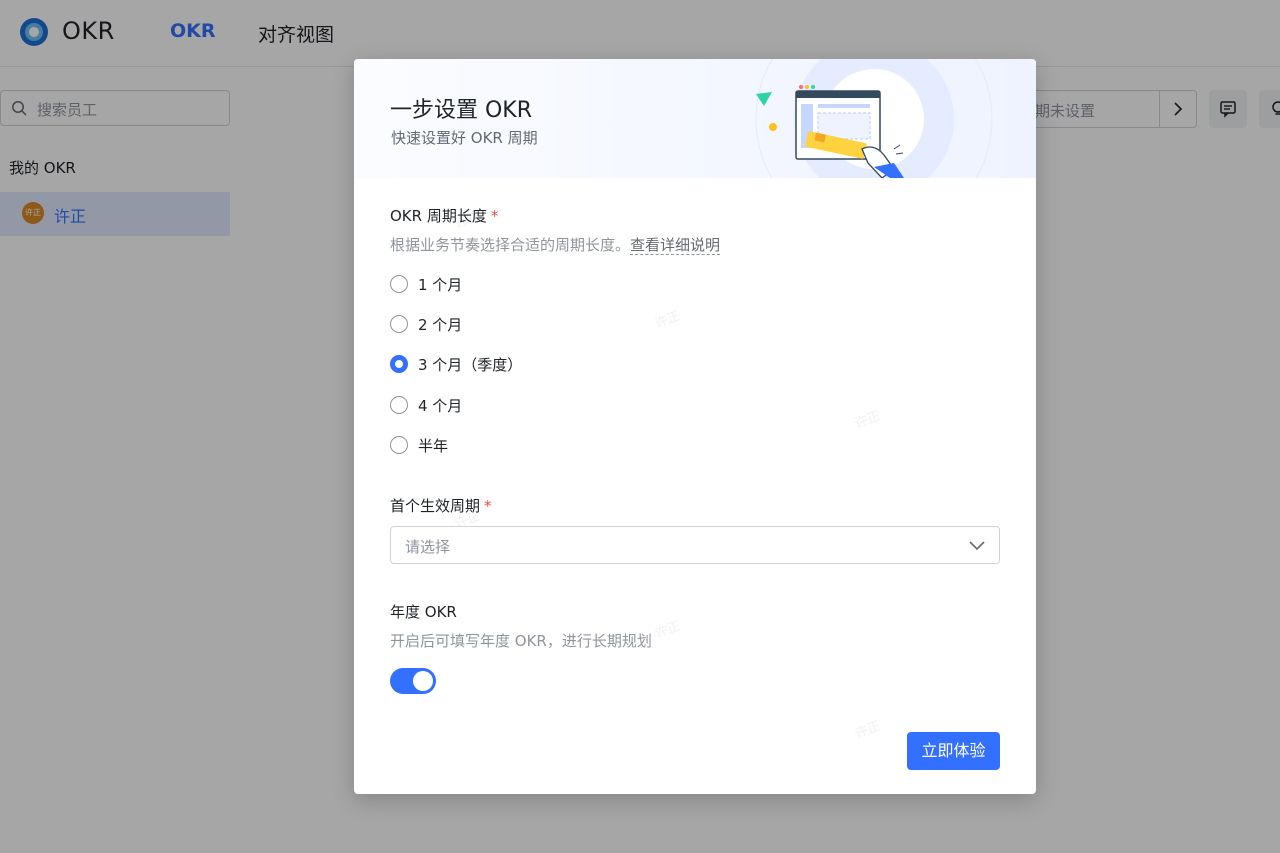 Image resolution: width=1280 pixels, height=853 pixels. What do you see at coordinates (423, 612) in the screenshot?
I see `annual-okr-label: 年度 OKR` at bounding box center [423, 612].